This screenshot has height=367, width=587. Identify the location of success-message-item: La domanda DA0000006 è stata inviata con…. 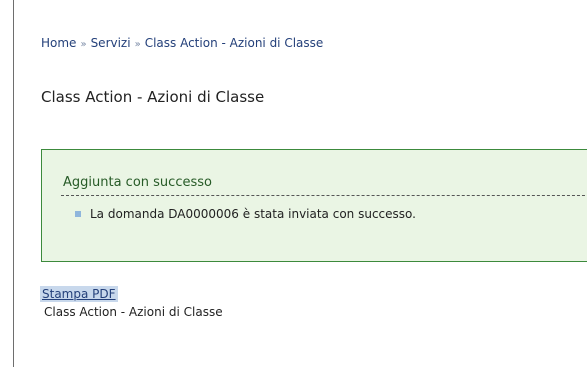
(245, 214).